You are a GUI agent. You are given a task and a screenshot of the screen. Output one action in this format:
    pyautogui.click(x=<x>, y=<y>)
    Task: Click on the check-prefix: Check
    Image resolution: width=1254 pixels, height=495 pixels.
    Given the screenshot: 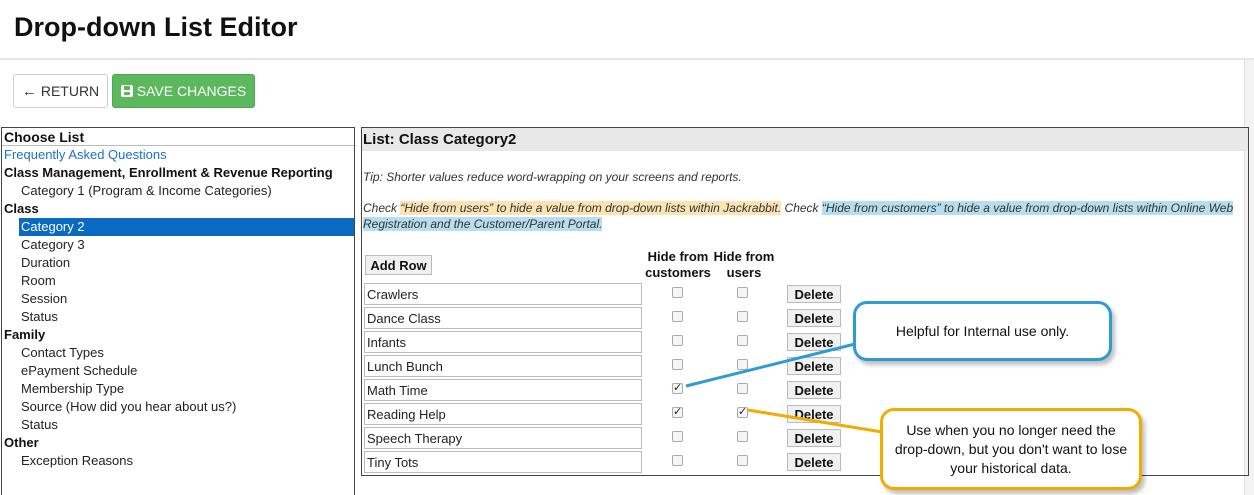 What is the action you would take?
    pyautogui.click(x=382, y=208)
    